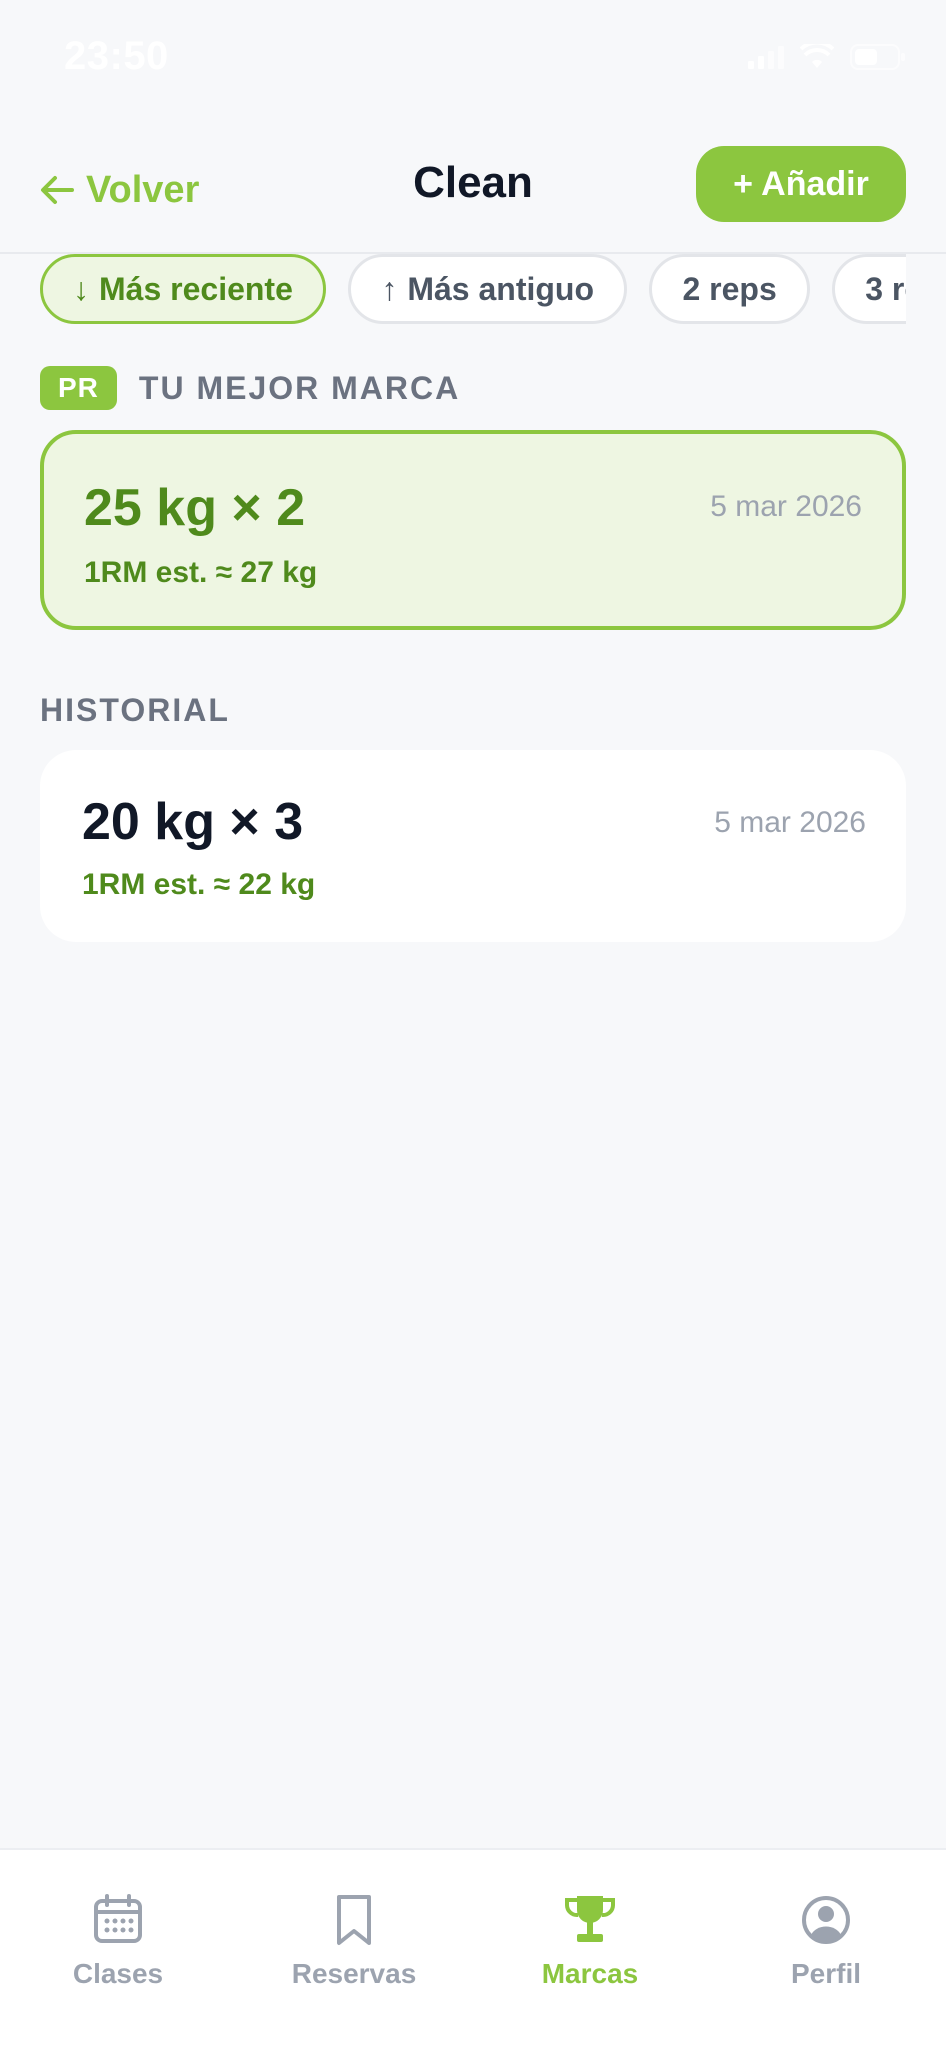 The width and height of the screenshot is (946, 2048). What do you see at coordinates (766, 57) in the screenshot?
I see `signal-icon` at bounding box center [766, 57].